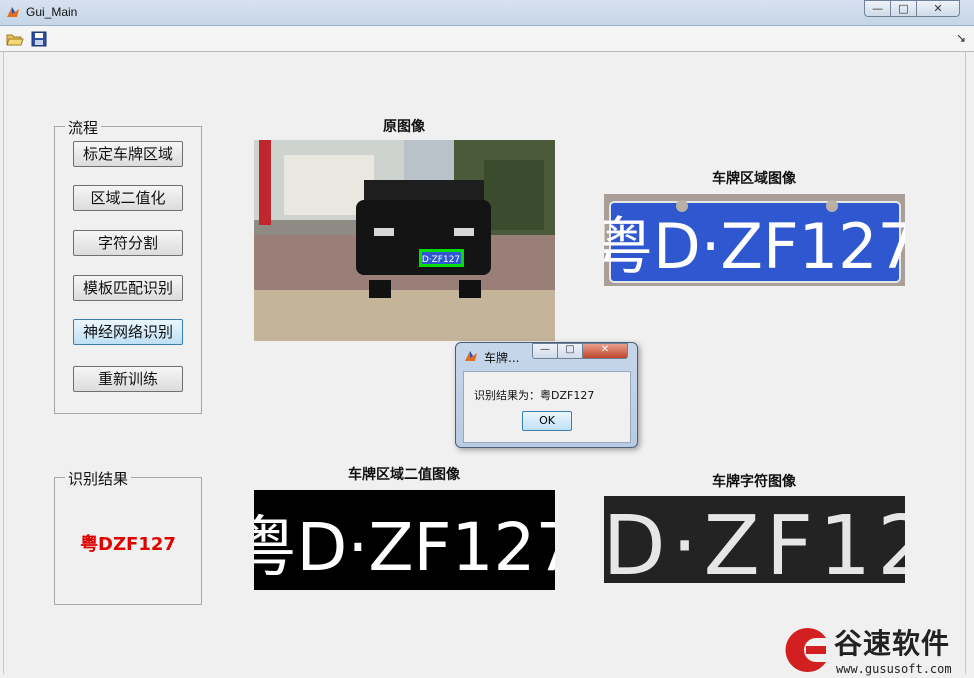  Describe the element at coordinates (877, 8) in the screenshot. I see `minimize-button: —` at that location.